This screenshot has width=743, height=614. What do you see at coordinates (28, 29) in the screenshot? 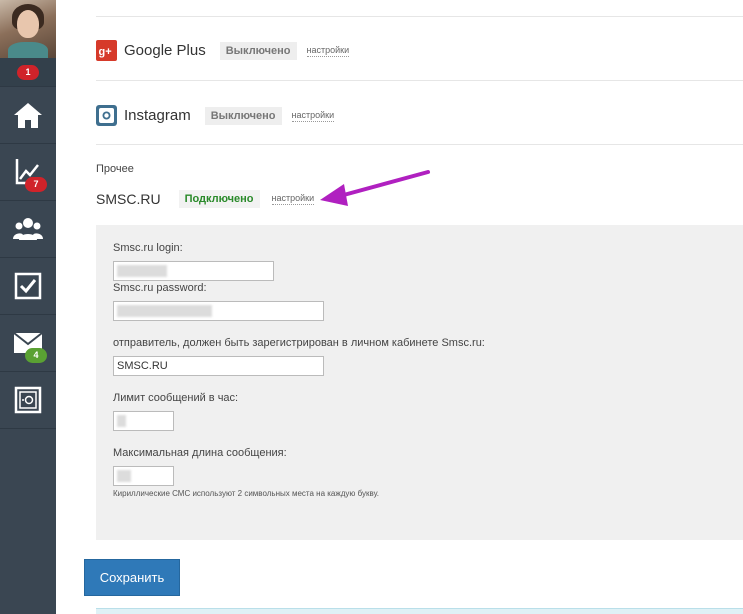
I see `avatar` at bounding box center [28, 29].